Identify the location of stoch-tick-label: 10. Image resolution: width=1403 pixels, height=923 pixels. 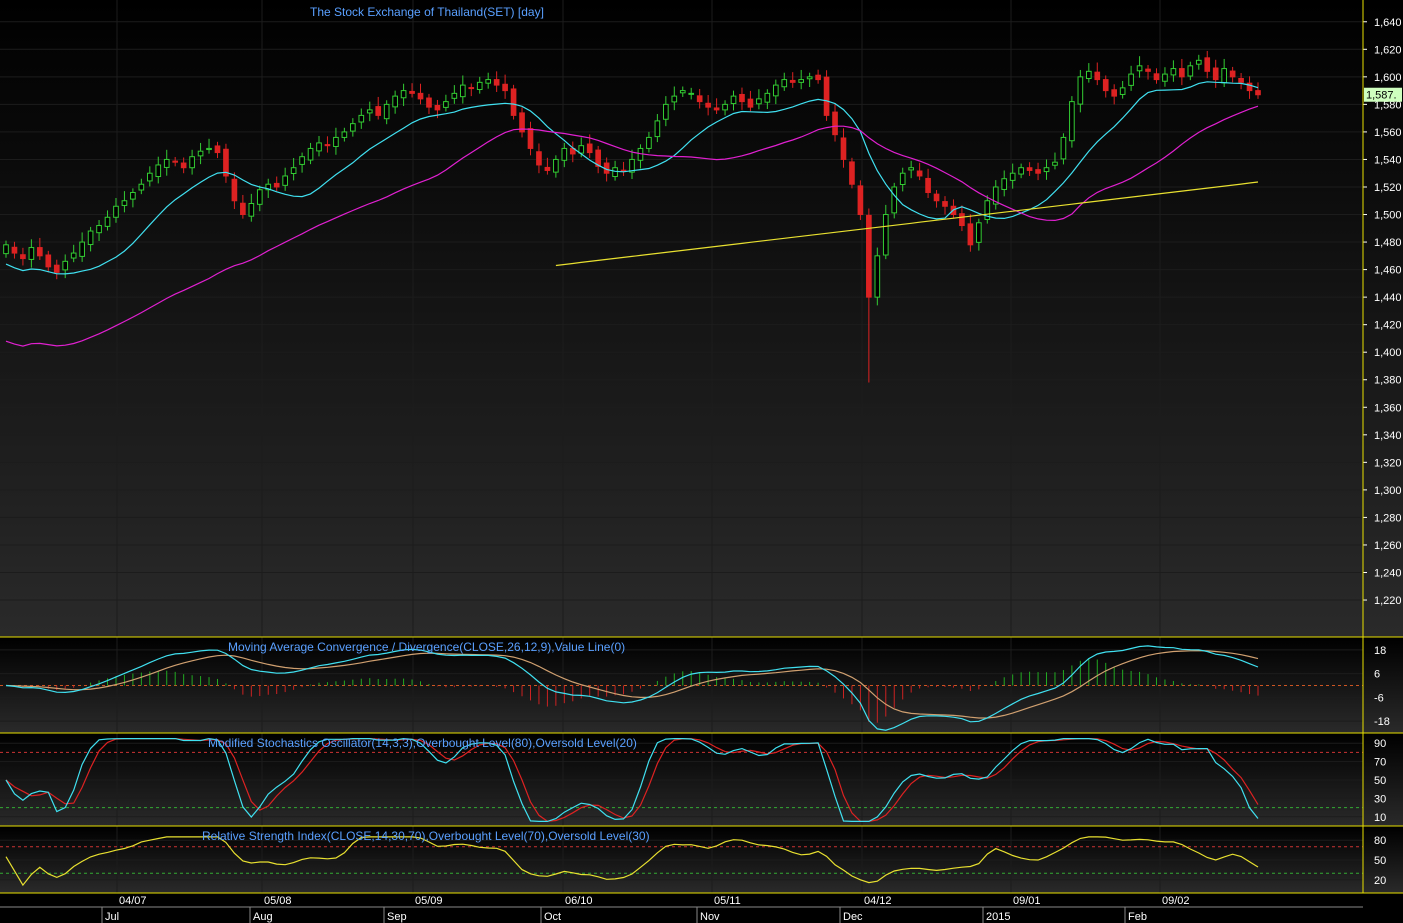
(1380, 818).